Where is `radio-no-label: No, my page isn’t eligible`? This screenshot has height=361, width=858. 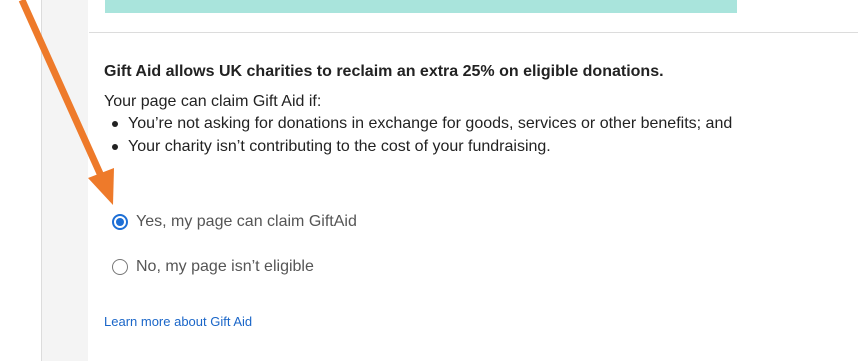
radio-no-label: No, my page isn’t eligible is located at coordinates (225, 266).